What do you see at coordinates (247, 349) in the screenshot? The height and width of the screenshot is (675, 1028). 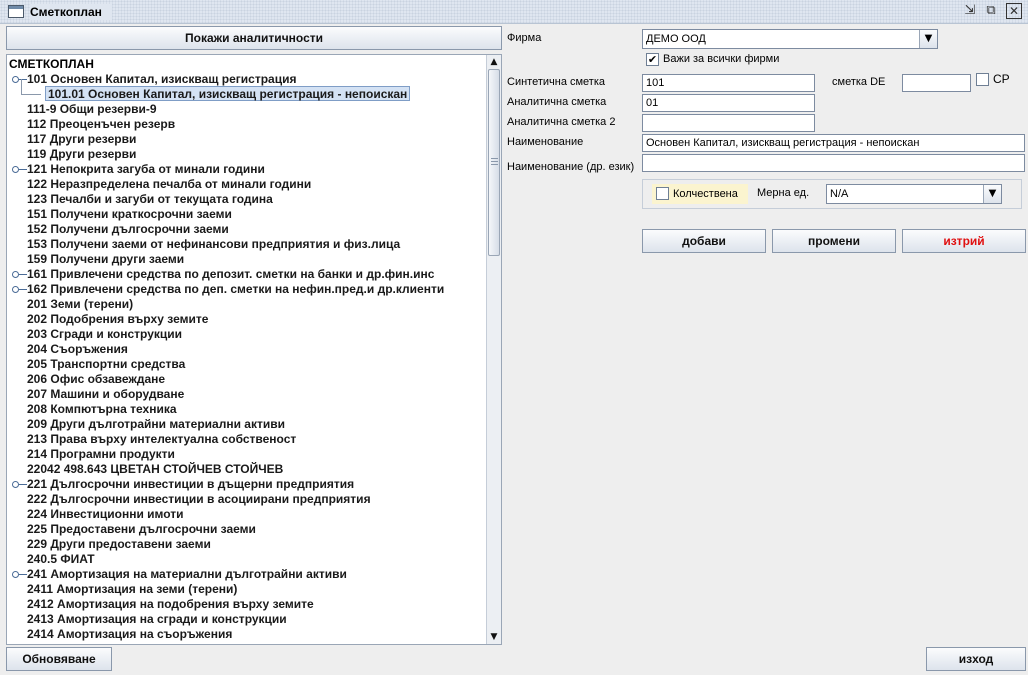 I see `tree-item: 204 Съоръжения` at bounding box center [247, 349].